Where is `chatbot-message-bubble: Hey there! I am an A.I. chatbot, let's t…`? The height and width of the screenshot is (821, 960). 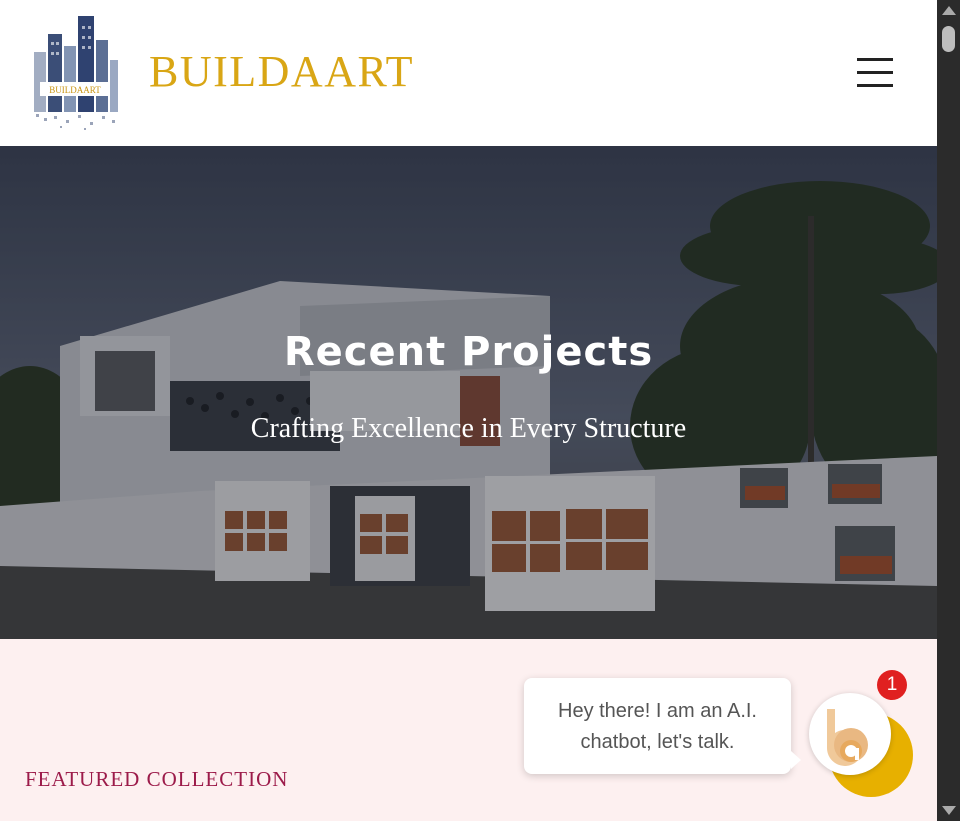
chatbot-message-bubble: Hey there! I am an A.I. chatbot, let's t… is located at coordinates (662, 726).